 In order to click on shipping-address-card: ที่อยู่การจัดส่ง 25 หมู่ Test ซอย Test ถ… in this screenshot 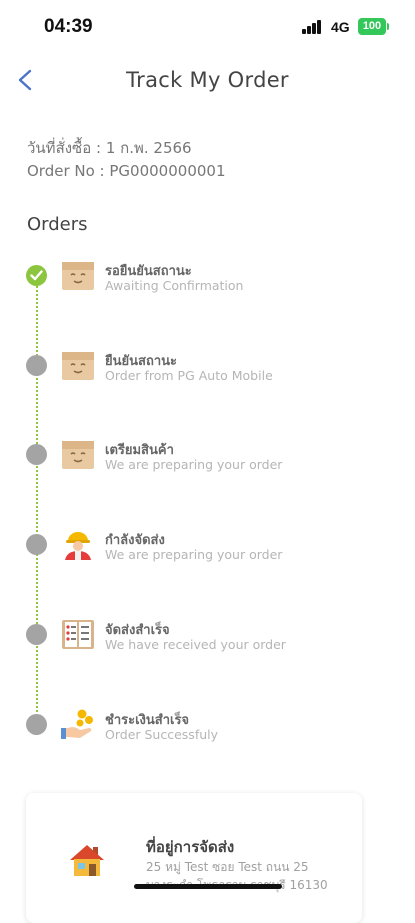, I will do `click(194, 858)`.